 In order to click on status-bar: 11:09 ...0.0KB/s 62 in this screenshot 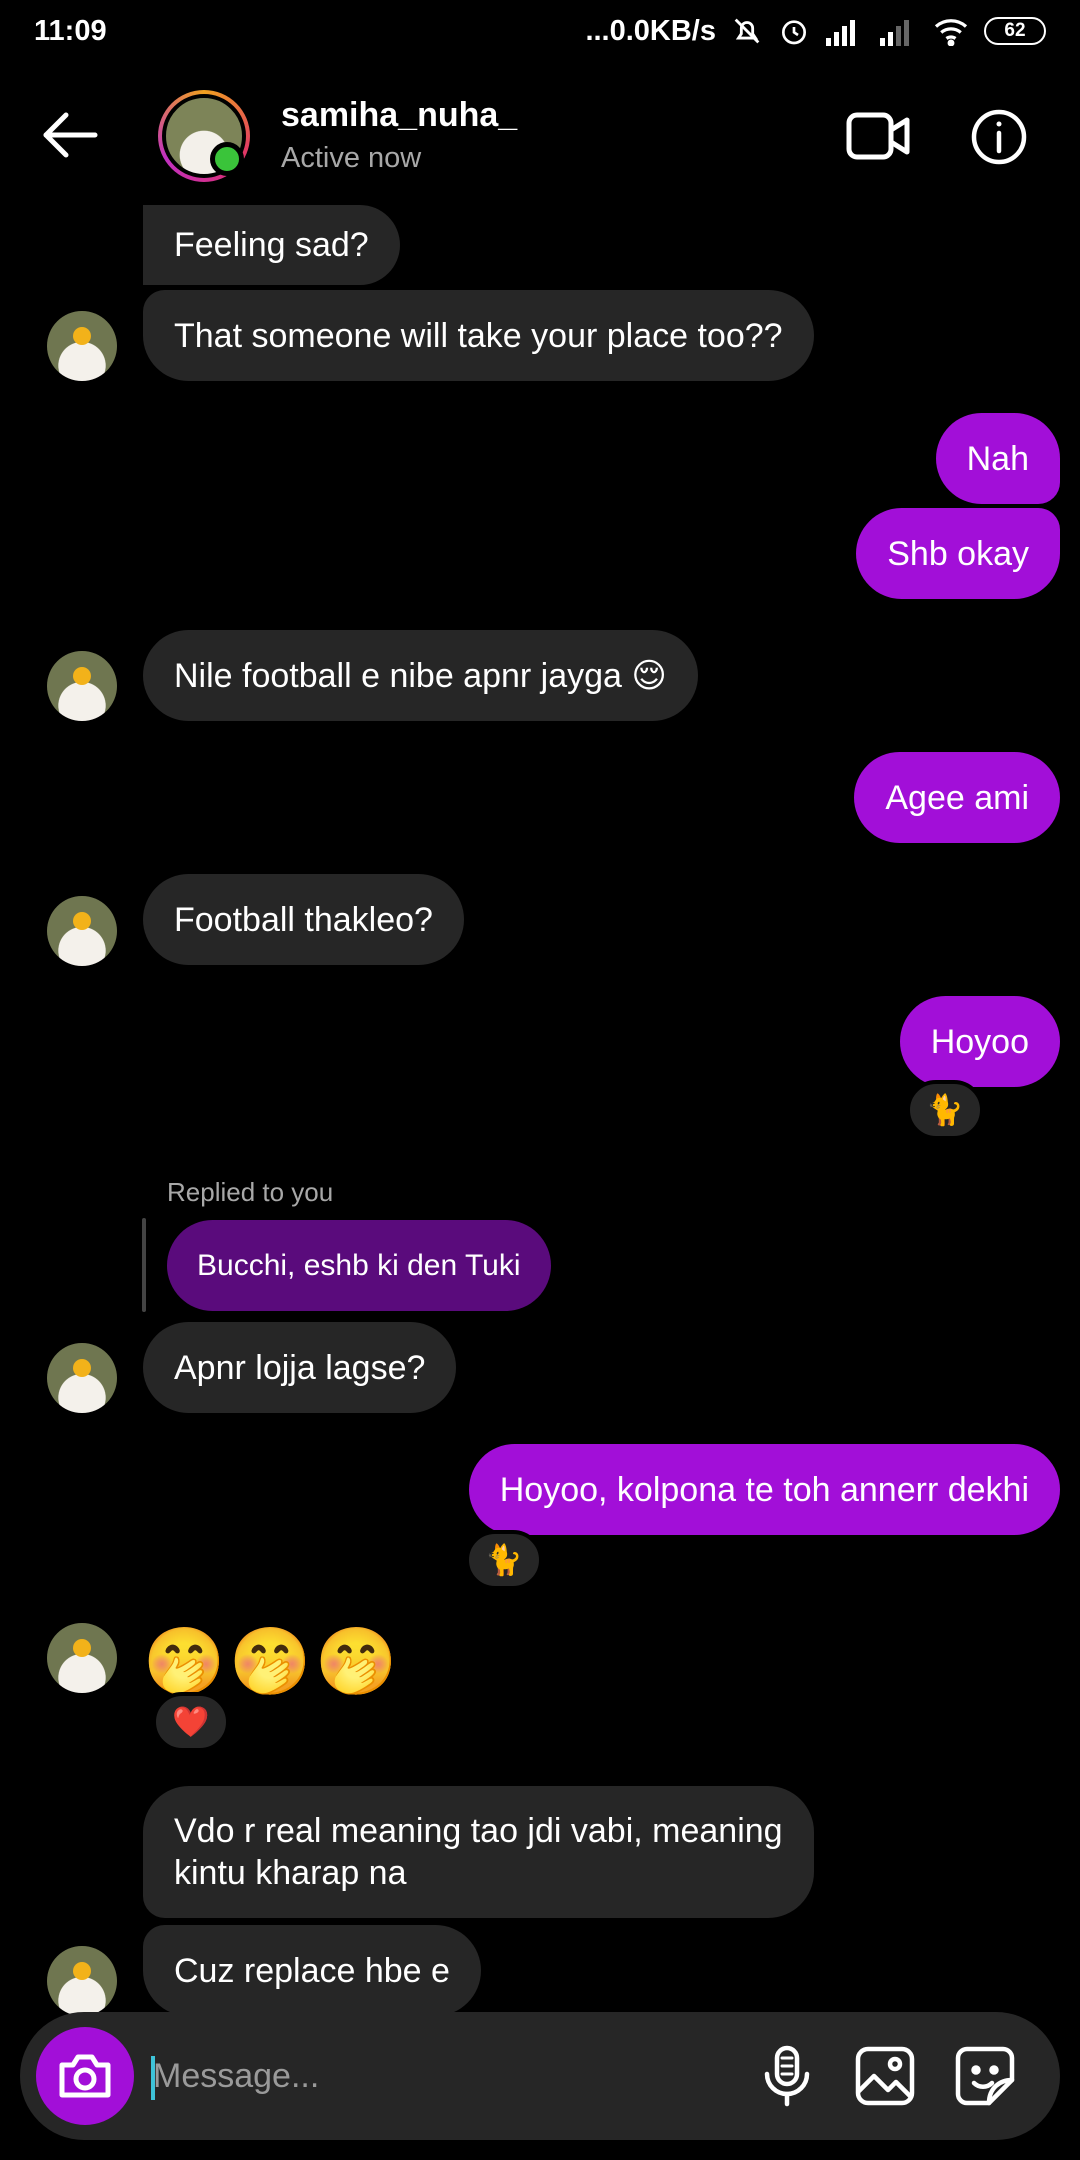, I will do `click(540, 31)`.